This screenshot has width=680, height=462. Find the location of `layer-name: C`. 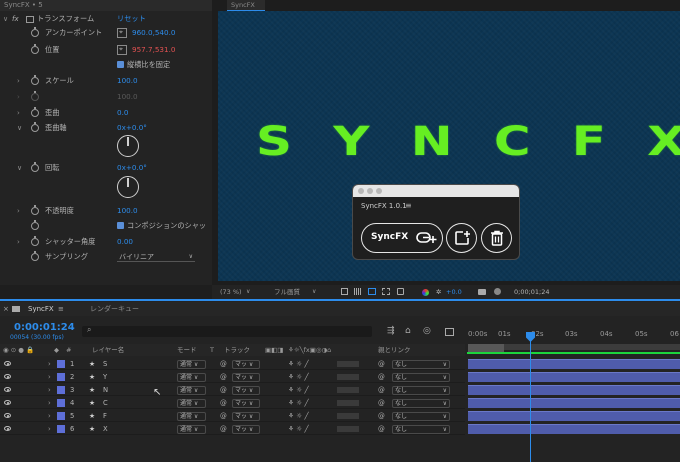

layer-name: C is located at coordinates (105, 403).